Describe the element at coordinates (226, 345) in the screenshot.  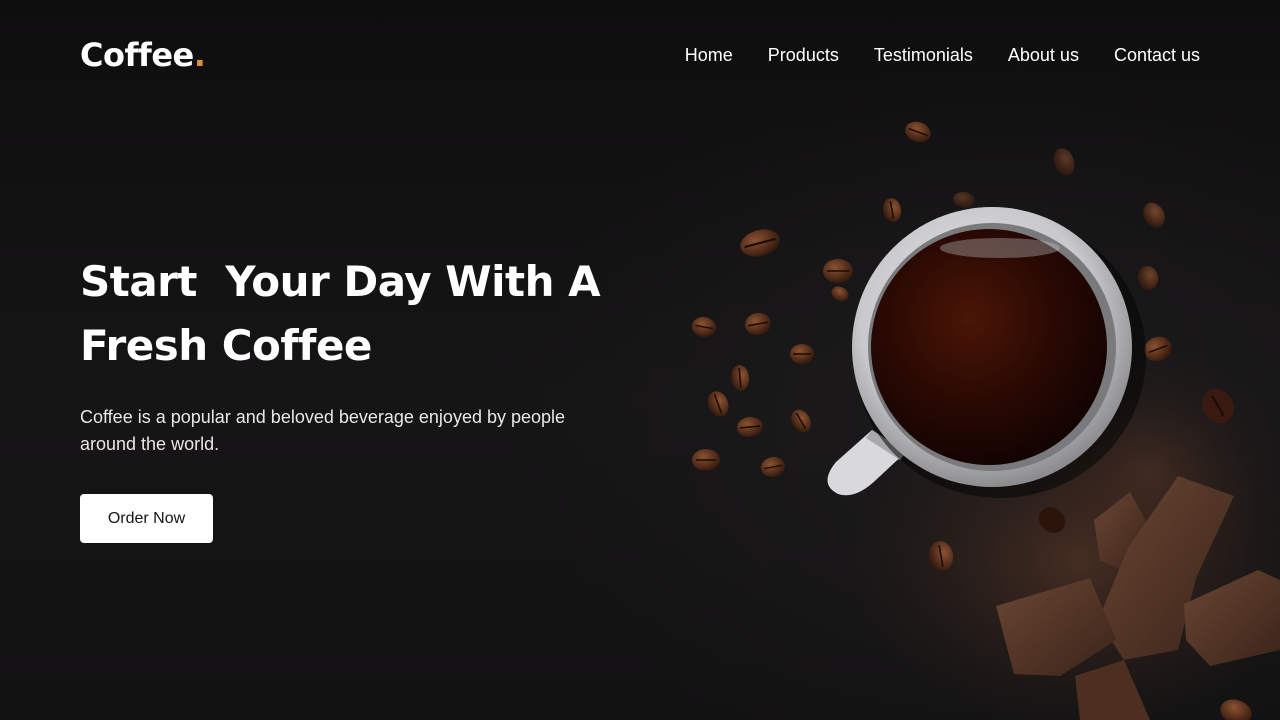
I see `hero-title-line-2: Fresh Coffee` at that location.